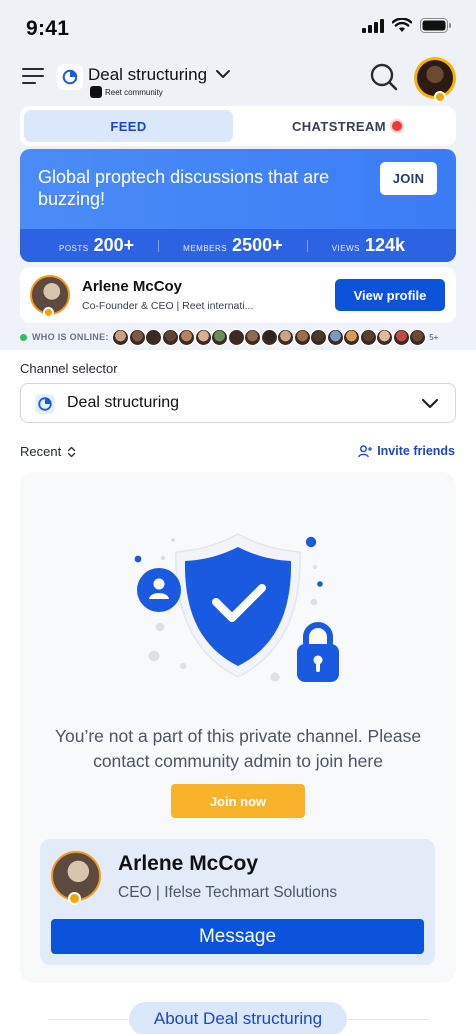 Image resolution: width=476 pixels, height=1034 pixels. Describe the element at coordinates (70, 337) in the screenshot. I see `online-label: WHO IS ONLINE:` at that location.